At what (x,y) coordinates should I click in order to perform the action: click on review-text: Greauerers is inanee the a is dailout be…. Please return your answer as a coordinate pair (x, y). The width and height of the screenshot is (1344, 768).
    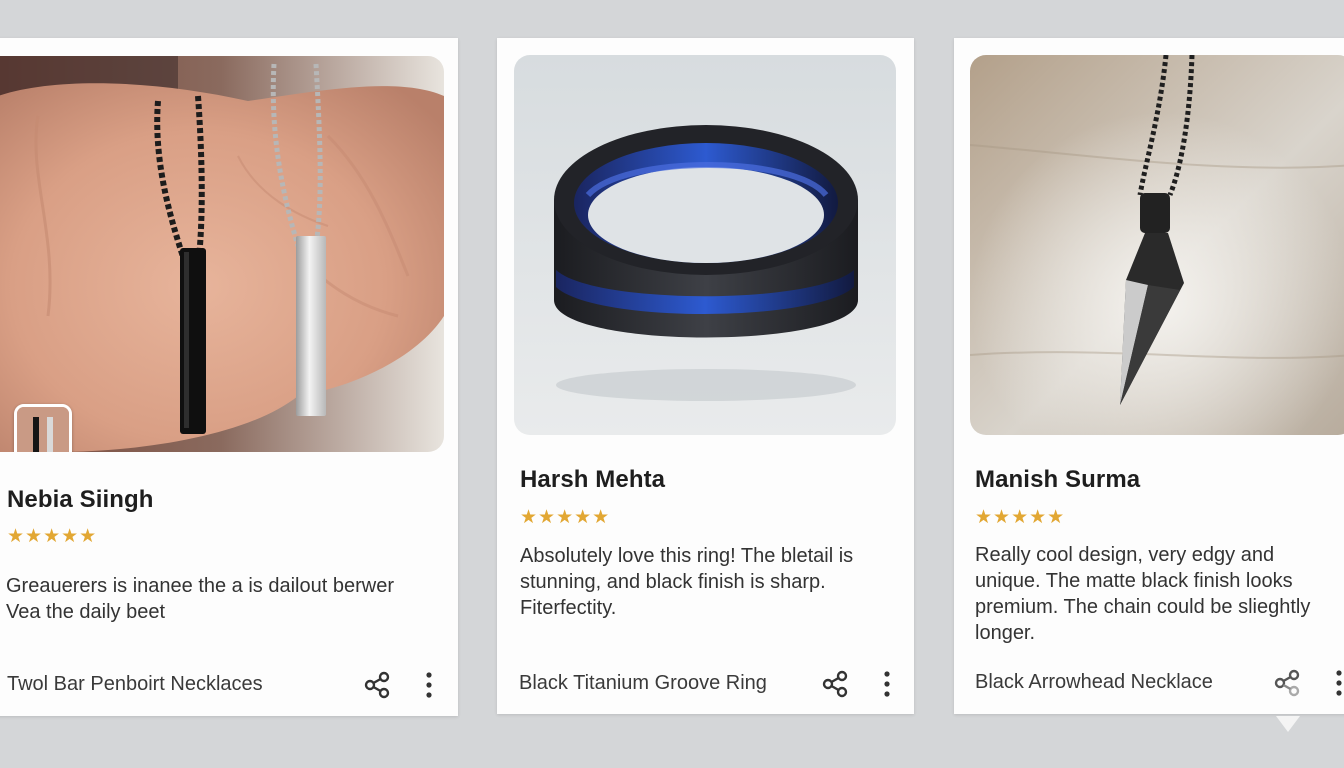
    Looking at the image, I should click on (200, 599).